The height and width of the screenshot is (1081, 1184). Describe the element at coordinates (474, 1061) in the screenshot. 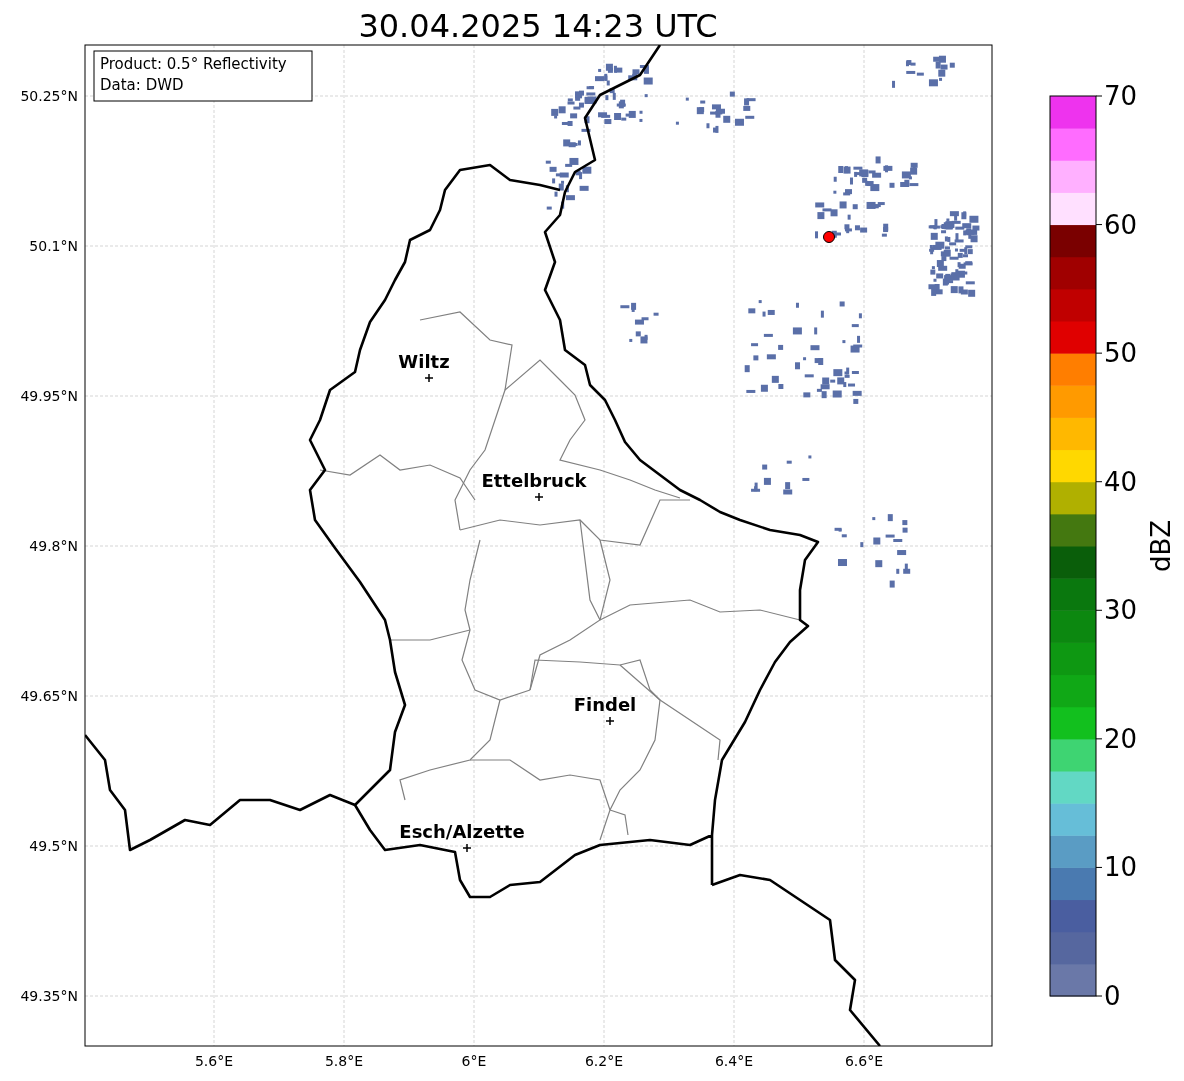

I see `longitude-label: 6°E` at that location.